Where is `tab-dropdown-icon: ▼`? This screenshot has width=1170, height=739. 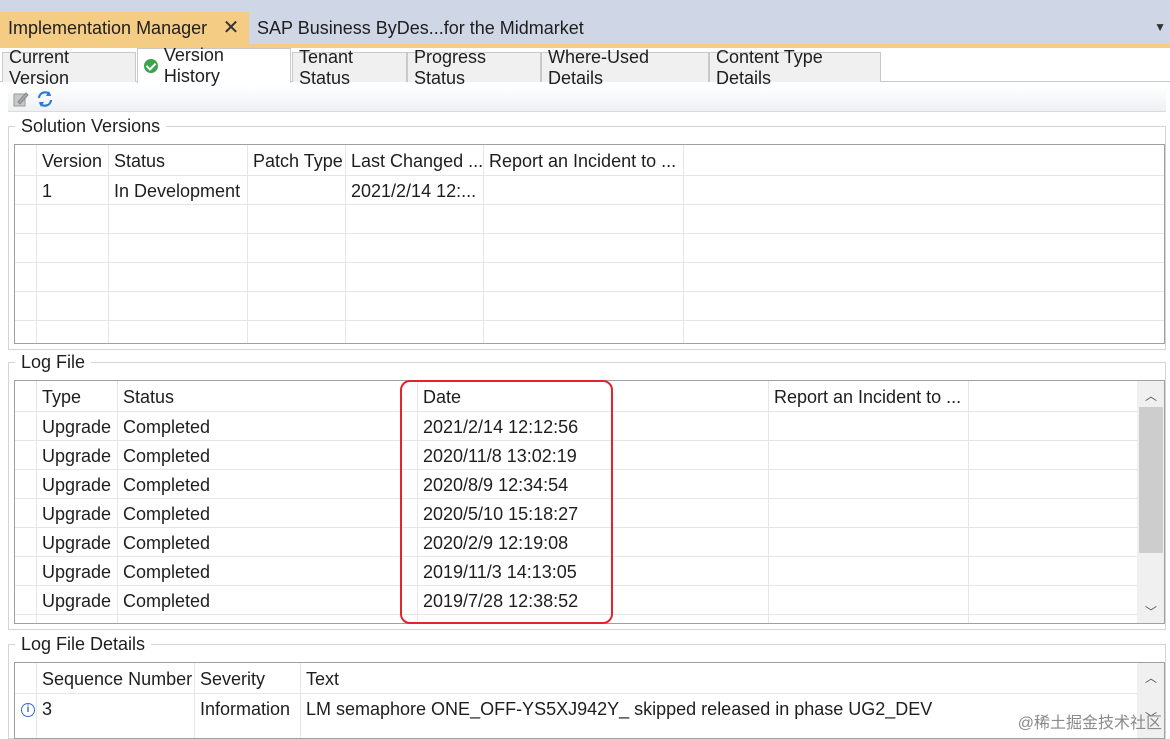
tab-dropdown-icon: ▼ is located at coordinates (1160, 27).